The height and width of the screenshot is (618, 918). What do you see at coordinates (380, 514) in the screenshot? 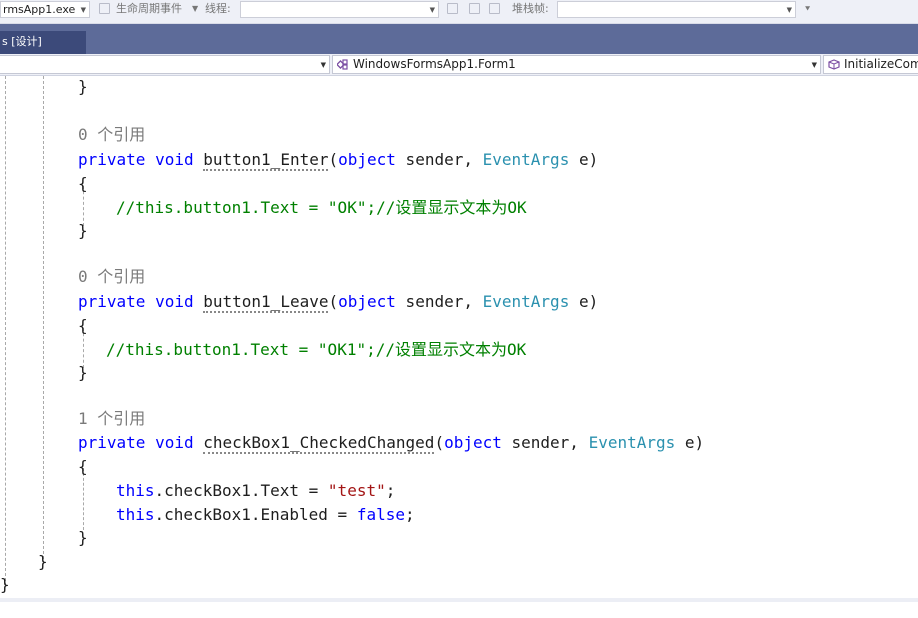
I see `keyword: false` at bounding box center [380, 514].